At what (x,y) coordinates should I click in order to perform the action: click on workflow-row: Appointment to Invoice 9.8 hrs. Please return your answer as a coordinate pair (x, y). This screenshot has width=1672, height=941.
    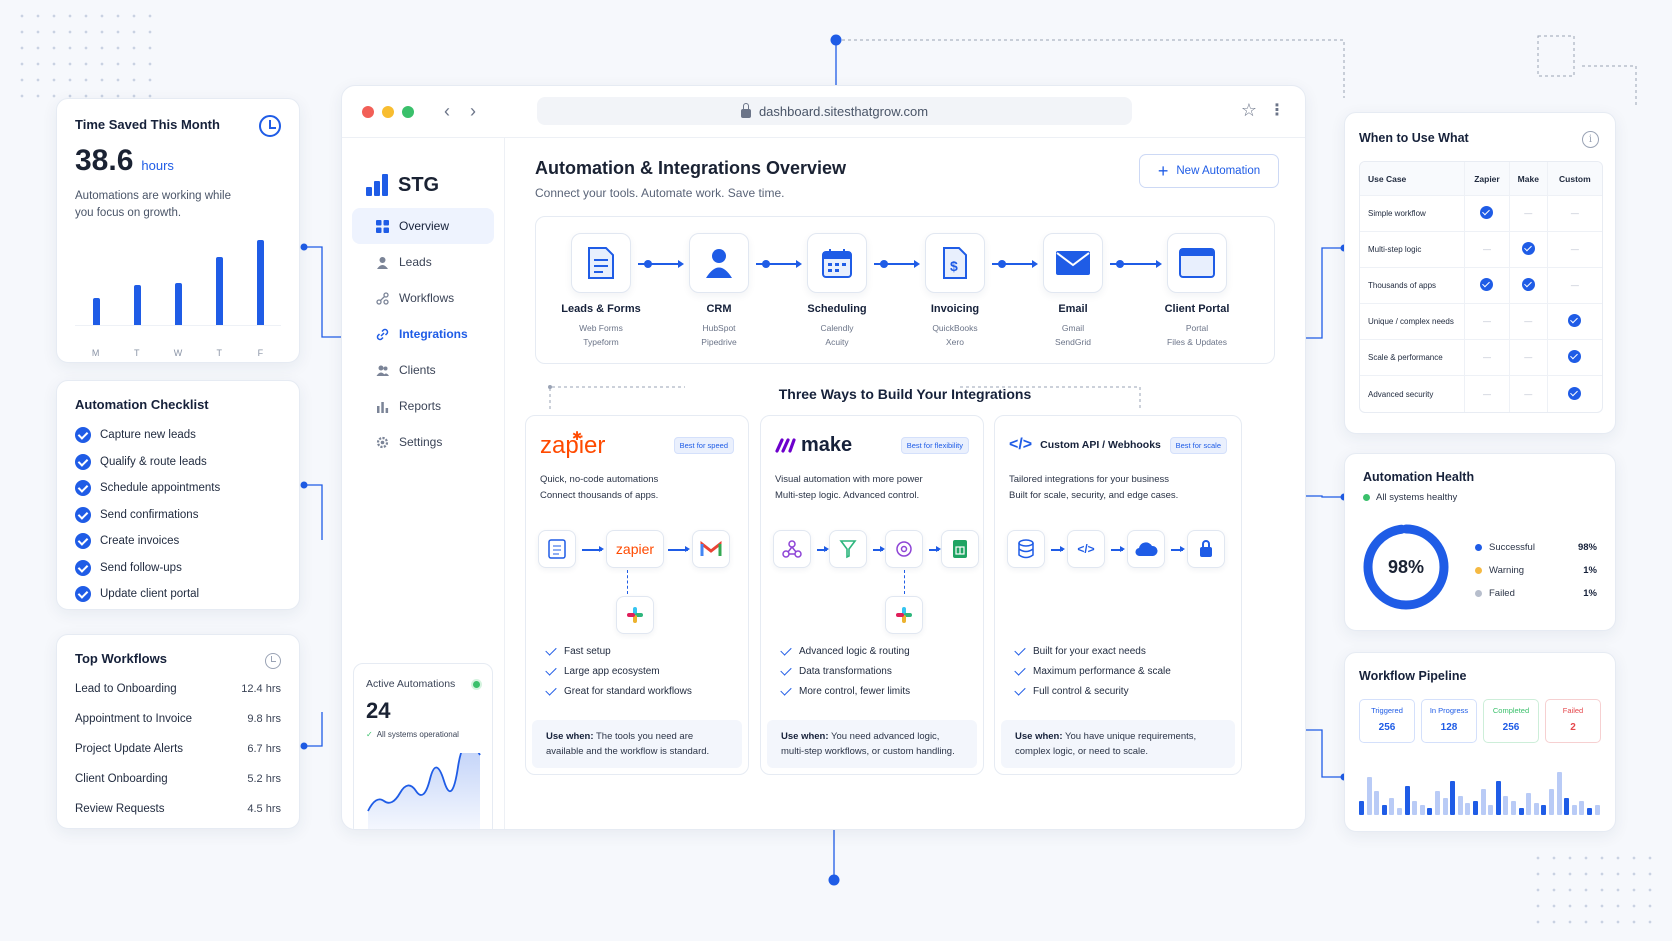
    Looking at the image, I should click on (178, 719).